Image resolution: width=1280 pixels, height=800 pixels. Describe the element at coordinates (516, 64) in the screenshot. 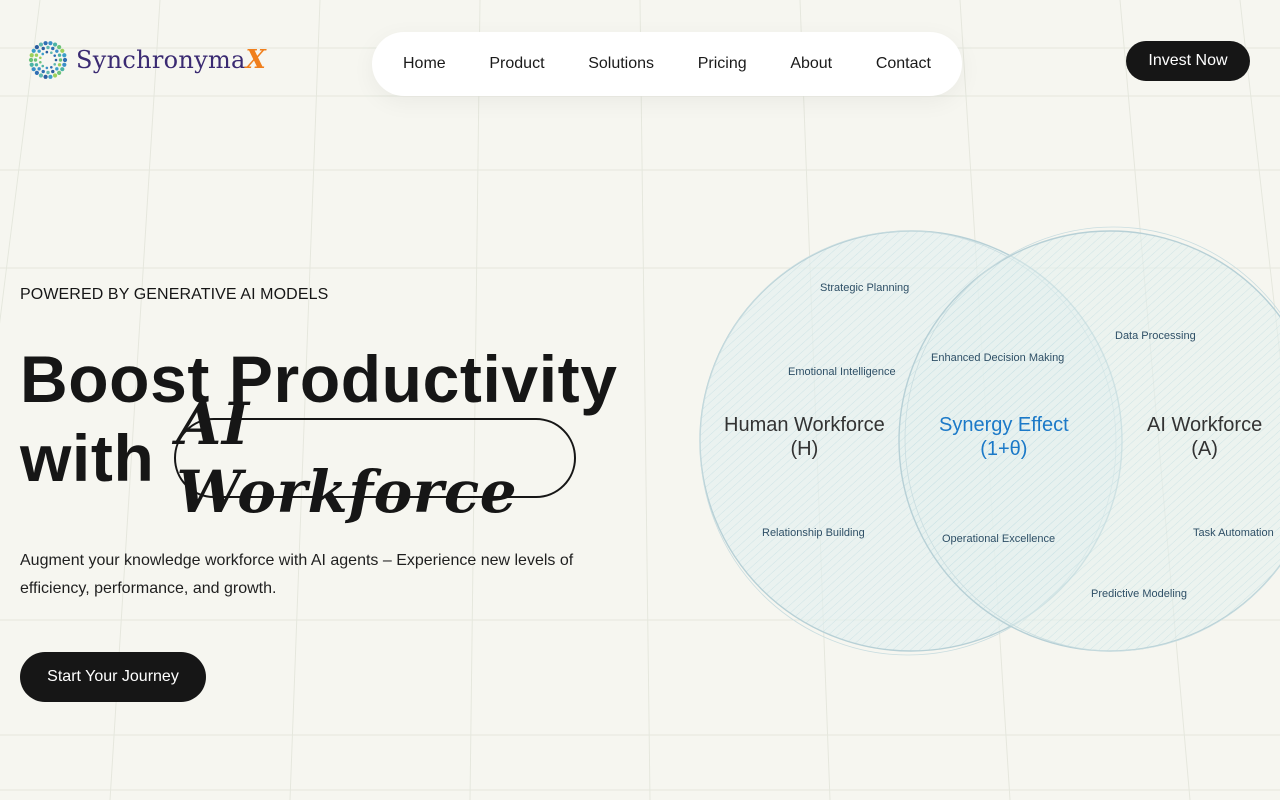

I see `nav-product: Product` at that location.